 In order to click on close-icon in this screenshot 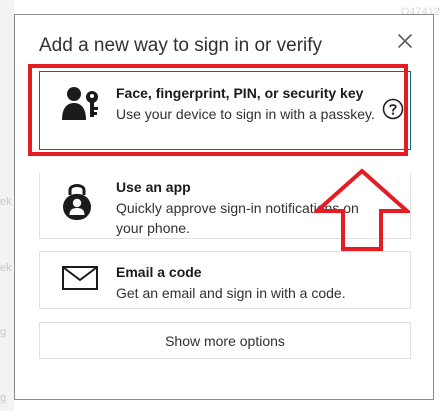, I will do `click(405, 41)`.